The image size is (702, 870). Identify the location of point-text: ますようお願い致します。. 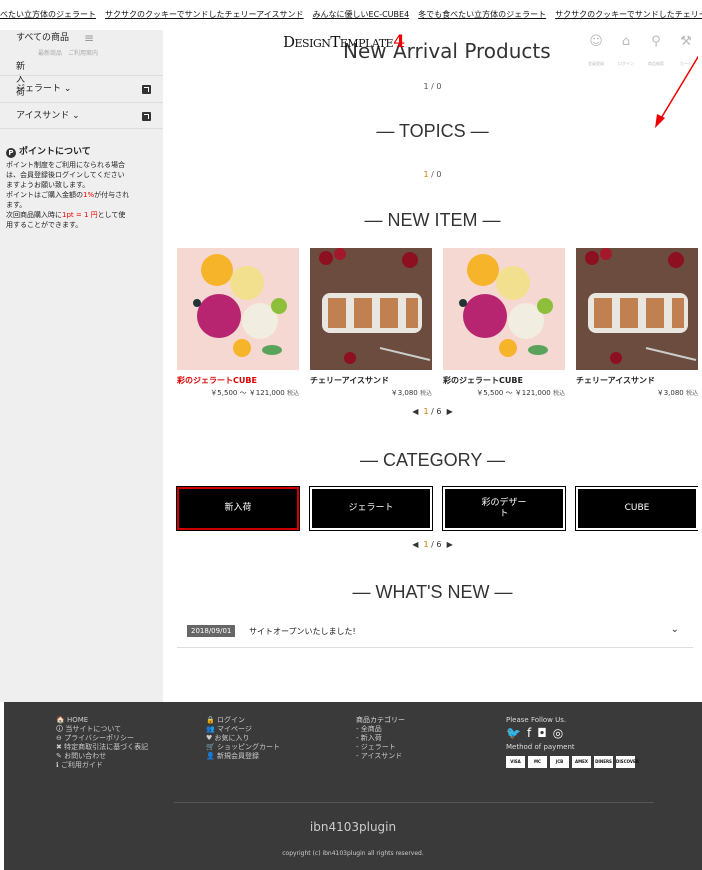
(48, 185).